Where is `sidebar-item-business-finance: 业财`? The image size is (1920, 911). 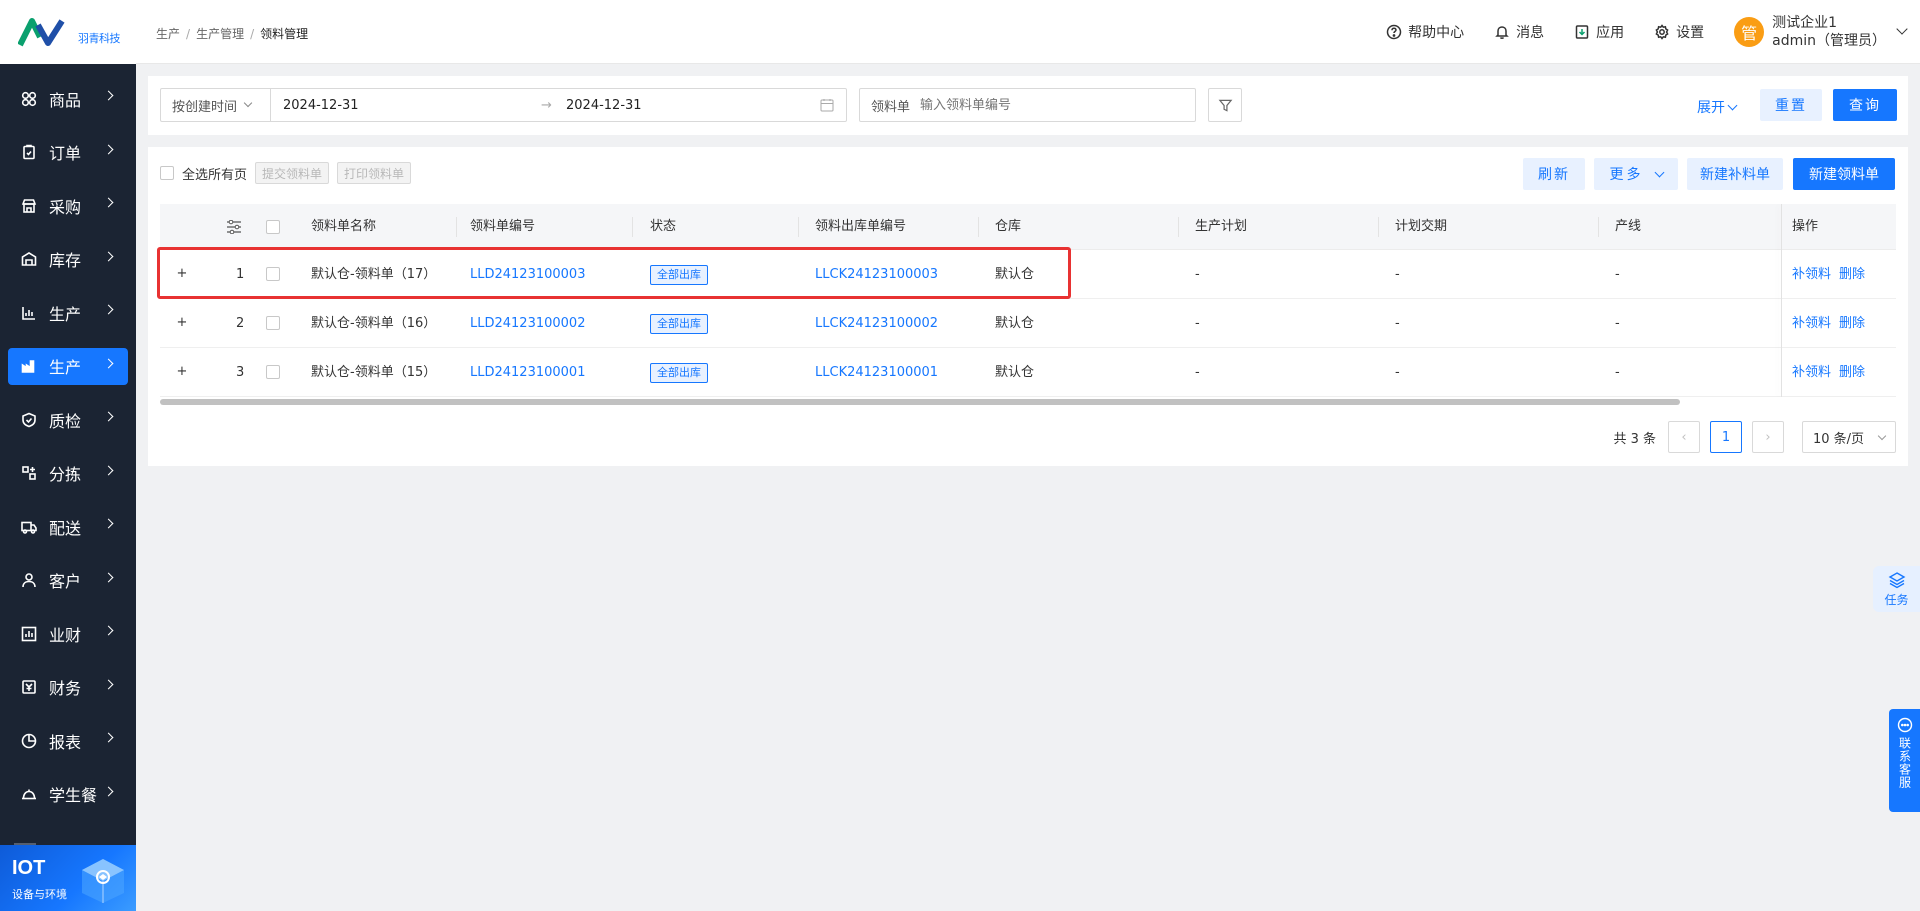
sidebar-item-business-finance: 业财 is located at coordinates (68, 633).